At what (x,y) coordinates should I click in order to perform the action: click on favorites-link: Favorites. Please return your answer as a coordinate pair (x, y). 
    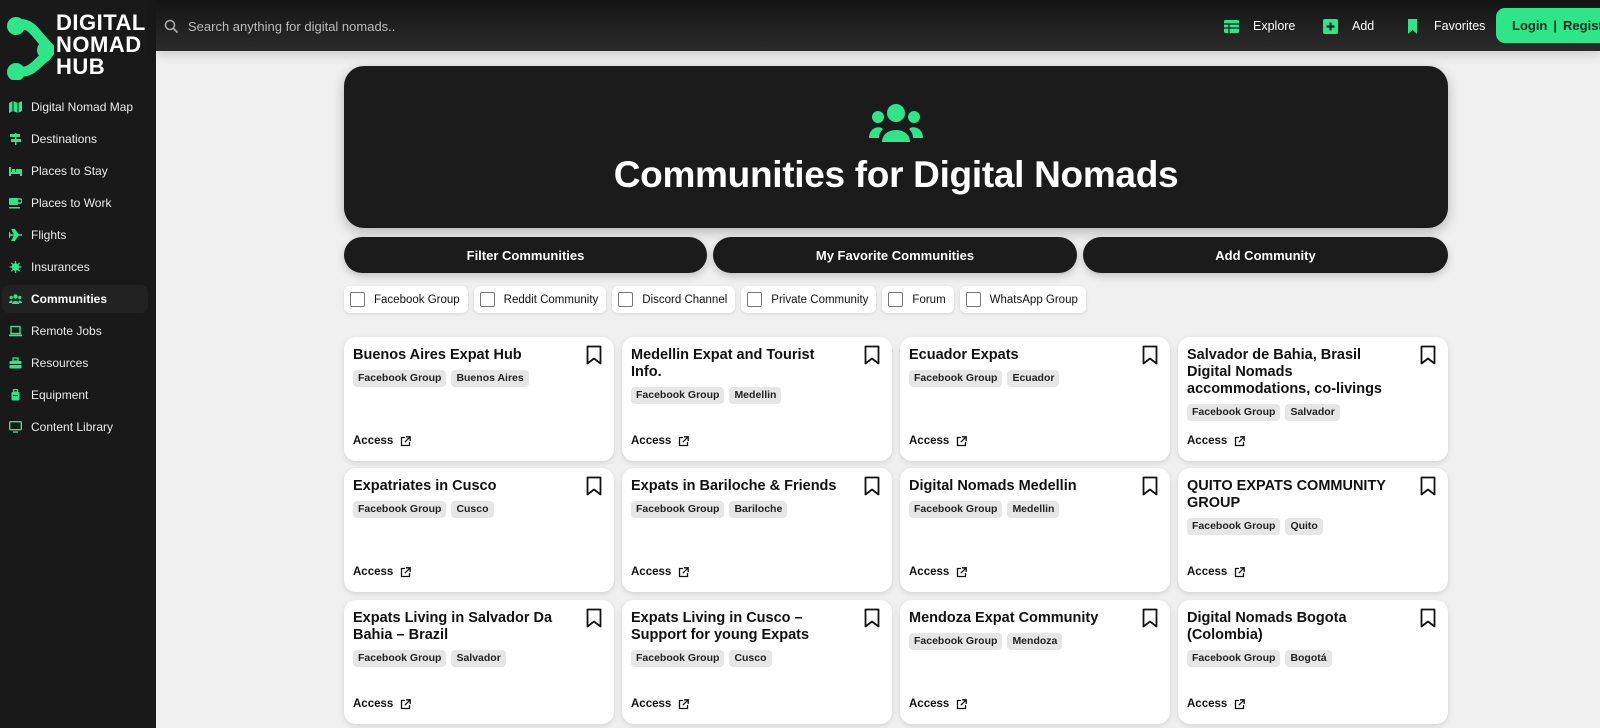
    Looking at the image, I should click on (1445, 26).